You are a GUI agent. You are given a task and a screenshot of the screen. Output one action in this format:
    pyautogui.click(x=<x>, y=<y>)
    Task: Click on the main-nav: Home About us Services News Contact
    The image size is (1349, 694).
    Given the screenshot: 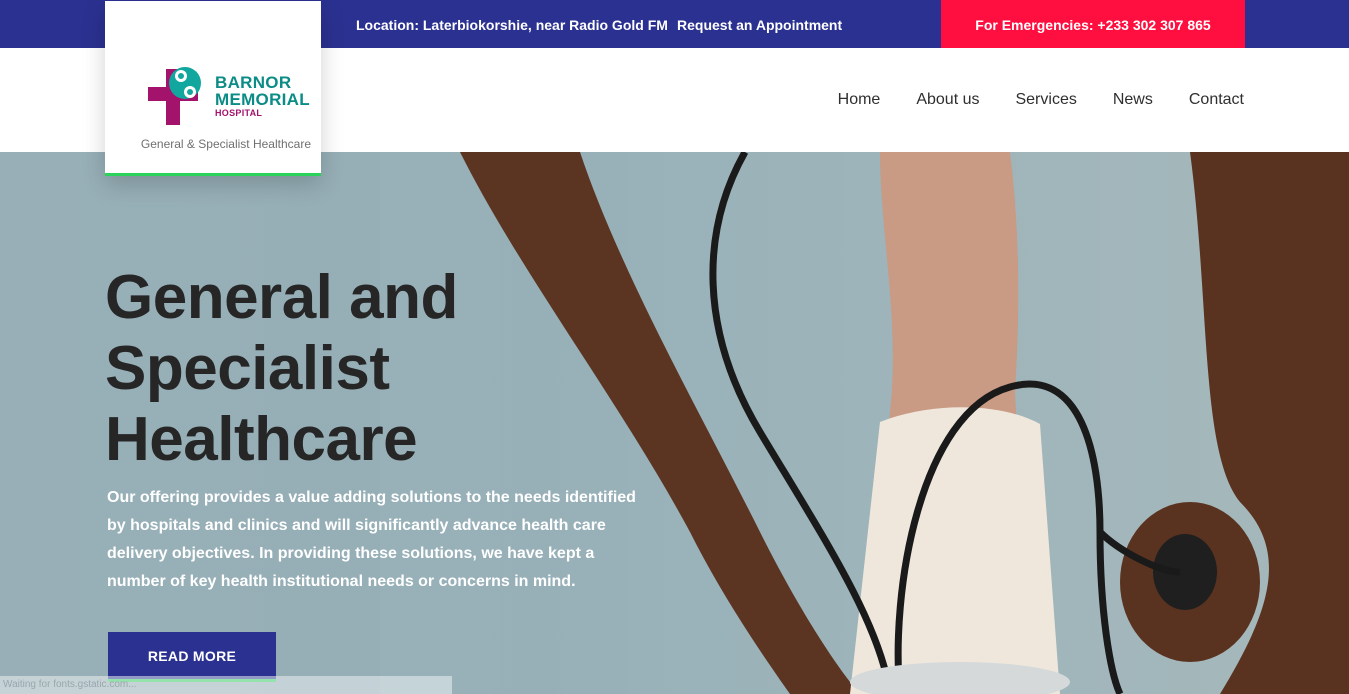 What is the action you would take?
    pyautogui.click(x=1023, y=100)
    